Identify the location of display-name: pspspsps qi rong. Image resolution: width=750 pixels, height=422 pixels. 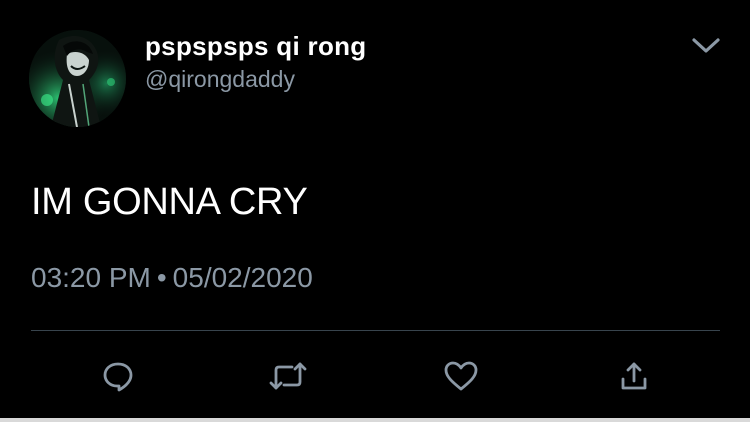
(255, 46).